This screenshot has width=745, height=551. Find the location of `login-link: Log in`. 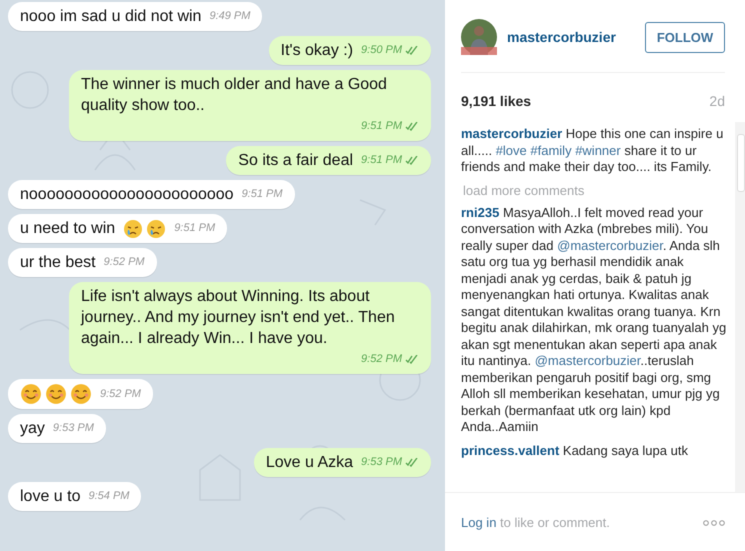

login-link: Log in is located at coordinates (478, 522).